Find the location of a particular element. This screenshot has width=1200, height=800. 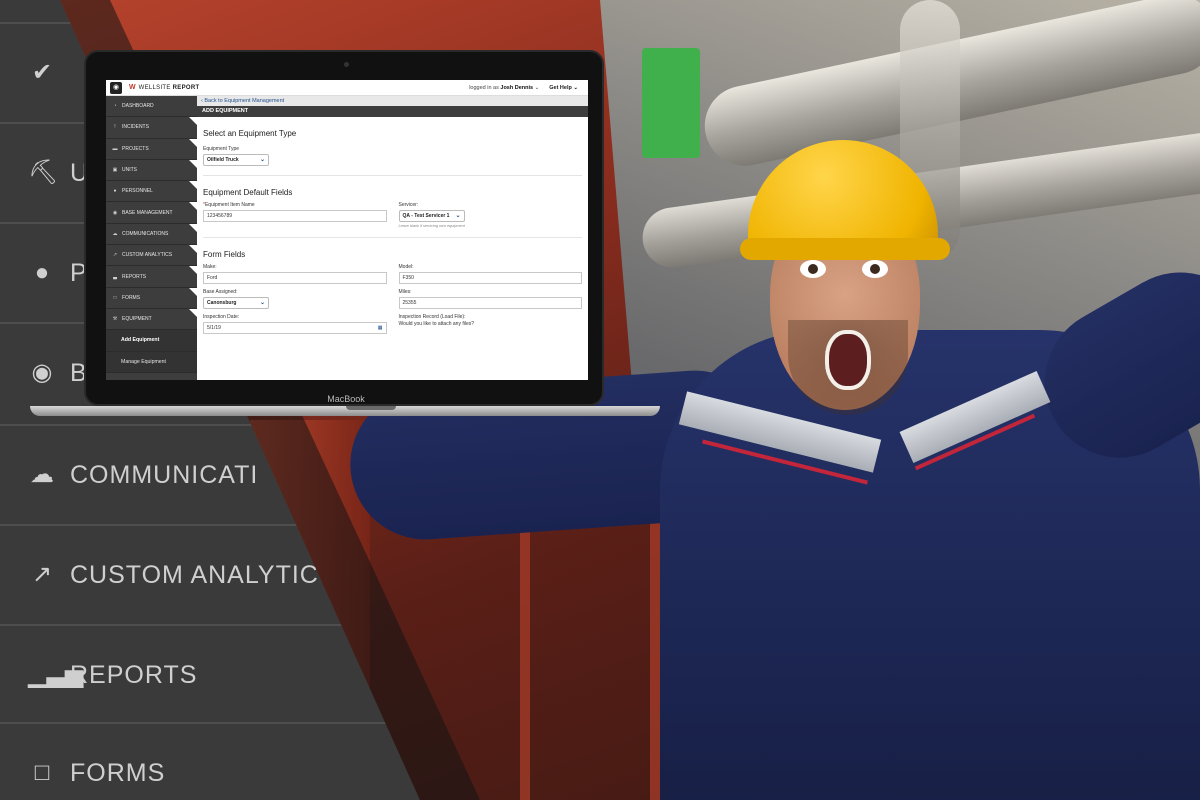

sidebar-item-incidents: ! INCIDENTS is located at coordinates (151, 128).